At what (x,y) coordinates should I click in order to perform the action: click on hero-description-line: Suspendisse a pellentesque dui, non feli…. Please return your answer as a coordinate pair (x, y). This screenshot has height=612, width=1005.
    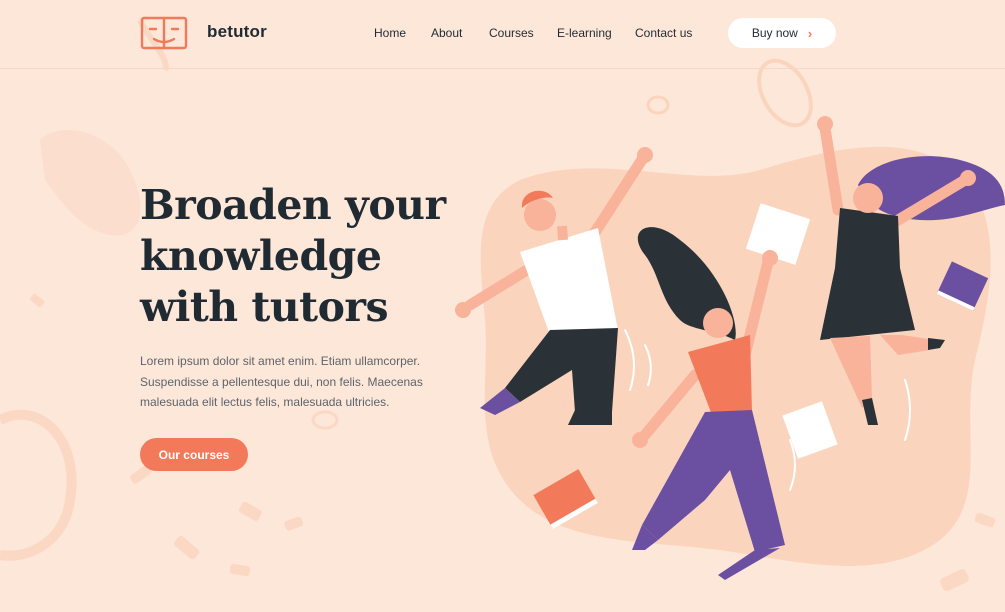
    Looking at the image, I should click on (281, 381).